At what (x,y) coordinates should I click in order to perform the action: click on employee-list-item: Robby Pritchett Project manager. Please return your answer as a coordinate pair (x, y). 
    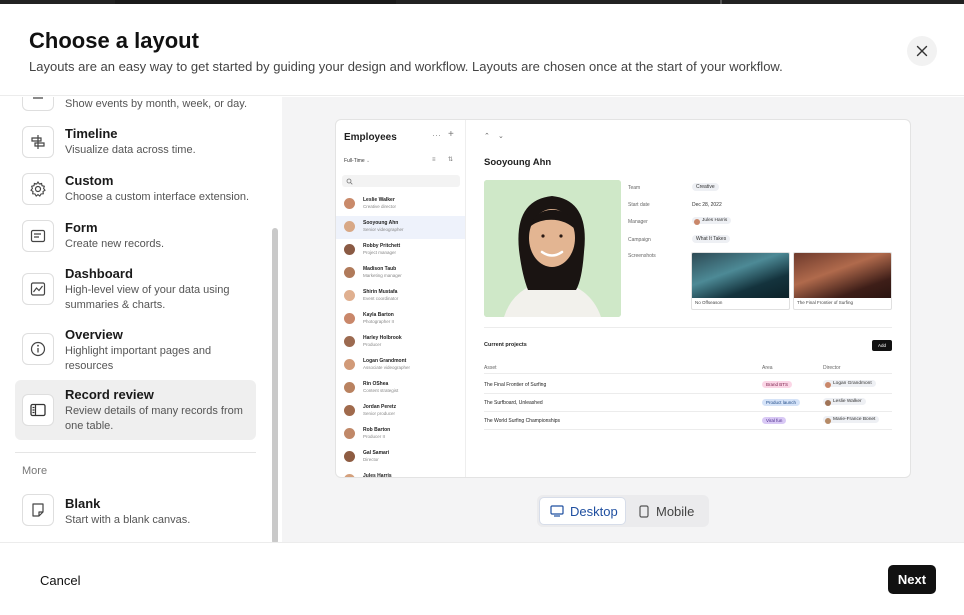
    Looking at the image, I should click on (400, 250).